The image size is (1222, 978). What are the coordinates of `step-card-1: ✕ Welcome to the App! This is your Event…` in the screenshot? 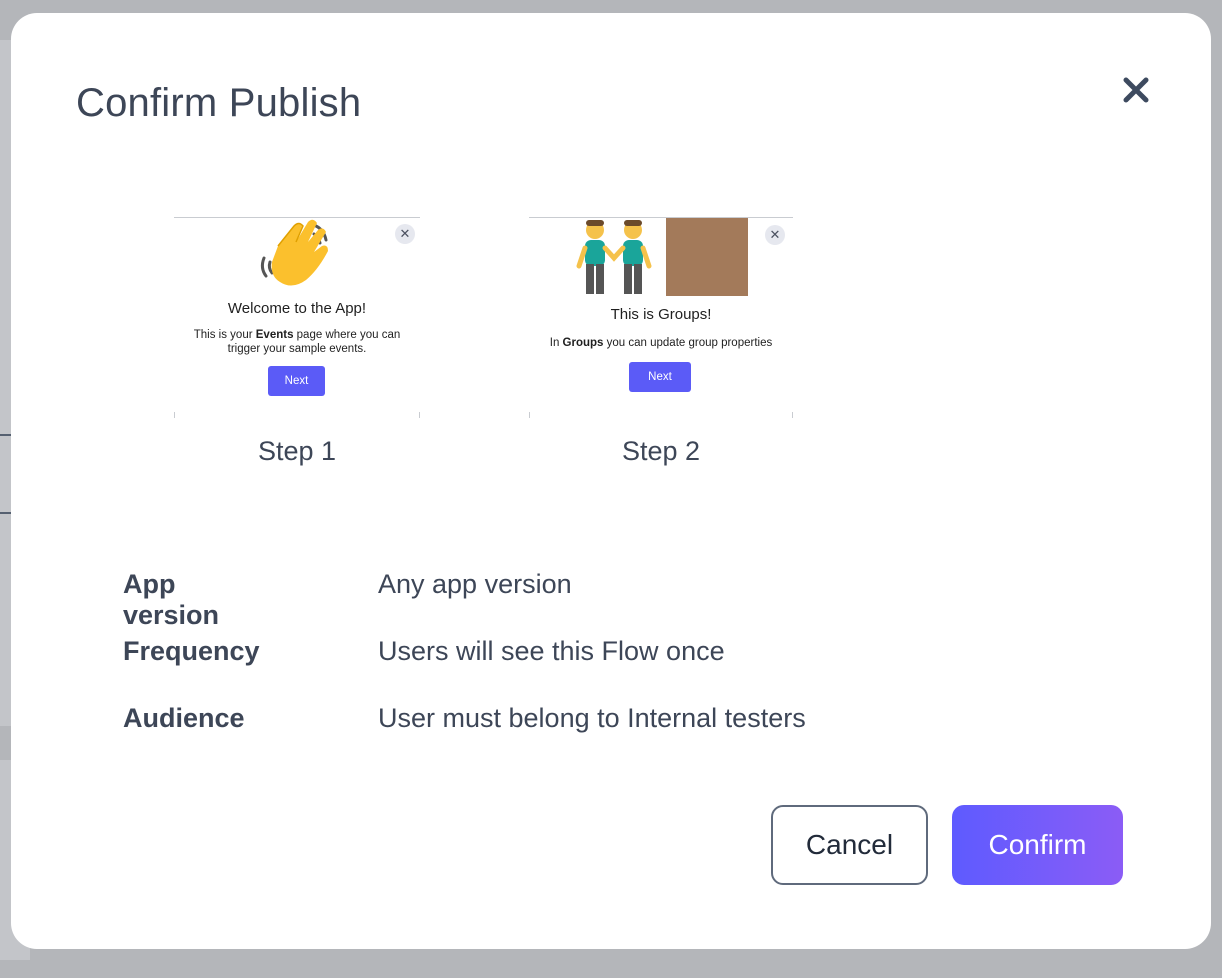 It's located at (297, 342).